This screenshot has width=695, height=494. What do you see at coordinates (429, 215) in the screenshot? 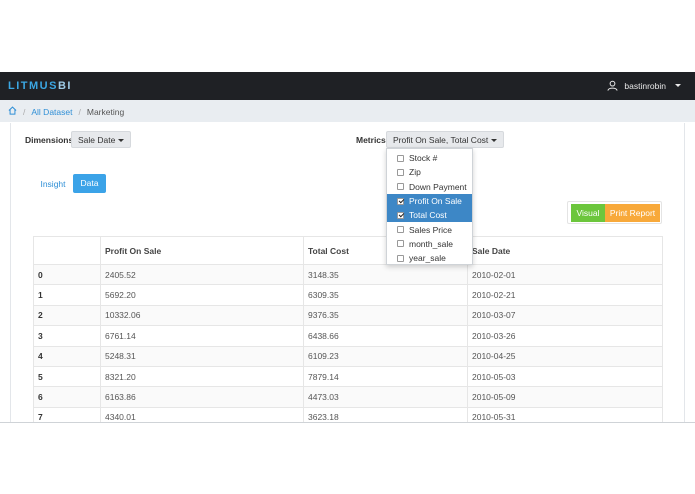
I see `metric-option-total-cost: Total Cost` at bounding box center [429, 215].